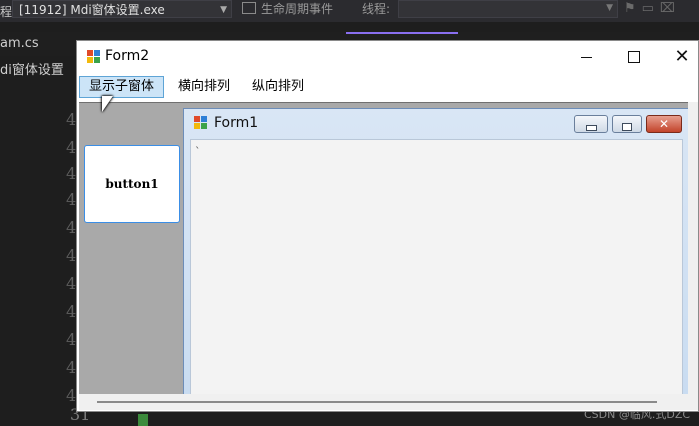 This screenshot has height=426, width=699. Describe the element at coordinates (436, 123) in the screenshot. I see `form1-titlebar: Form1 ✕` at that location.